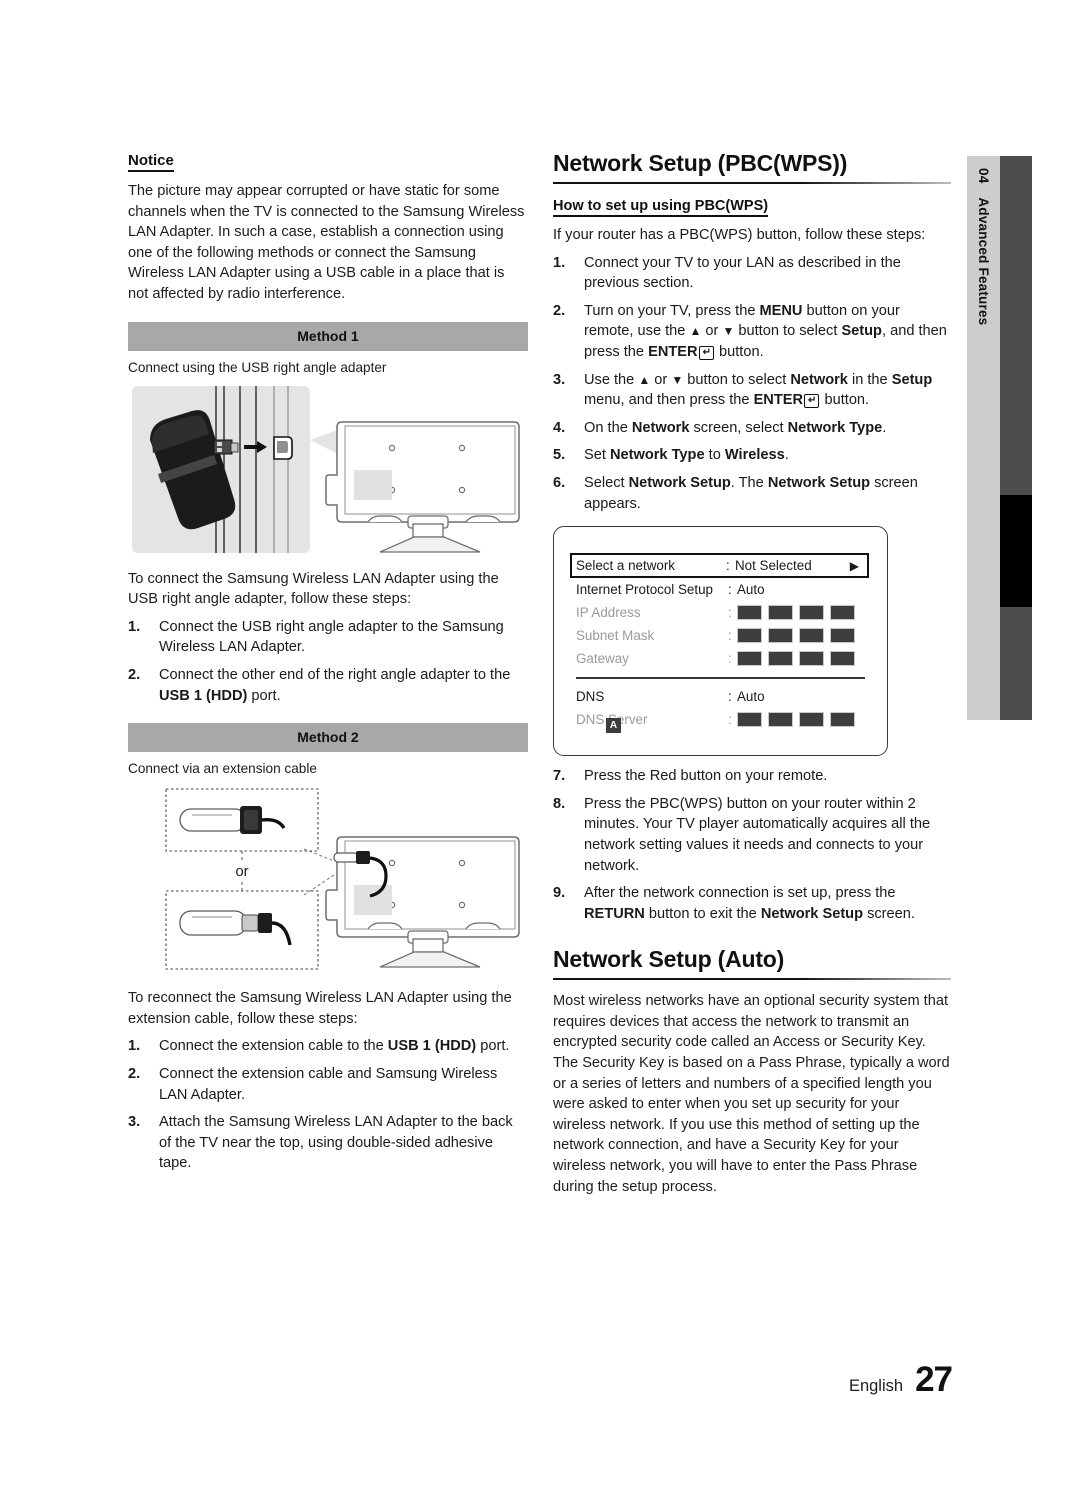 The width and height of the screenshot is (1080, 1494). Describe the element at coordinates (134, 1122) in the screenshot. I see `step-number: 3.` at that location.